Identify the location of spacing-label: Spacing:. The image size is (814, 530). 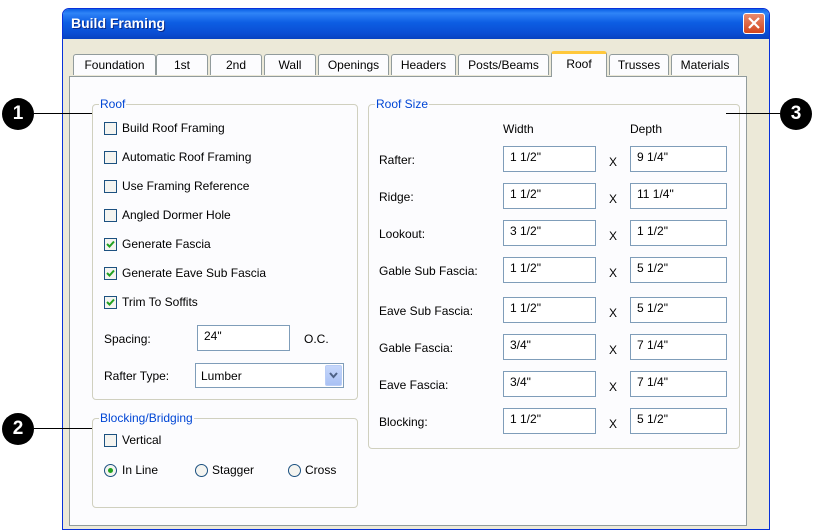
(127, 339).